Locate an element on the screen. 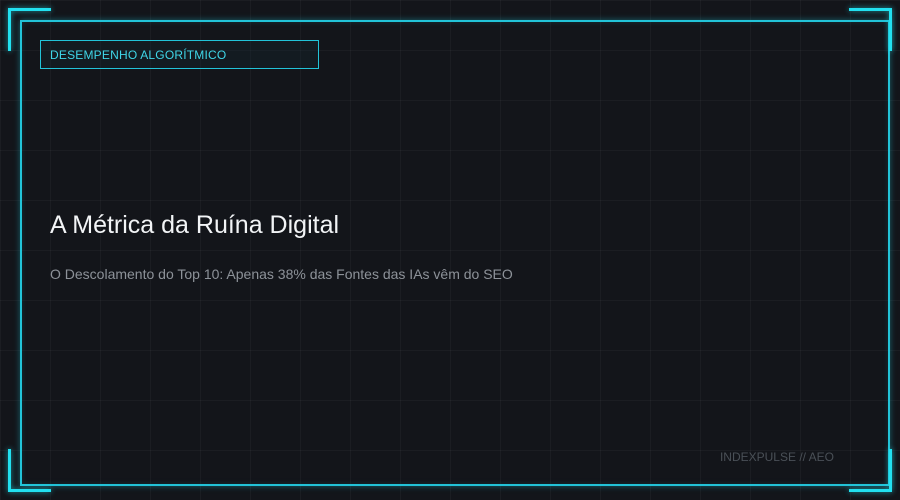 This screenshot has height=500, width=900. corner-bracket-bottom-left is located at coordinates (29, 470).